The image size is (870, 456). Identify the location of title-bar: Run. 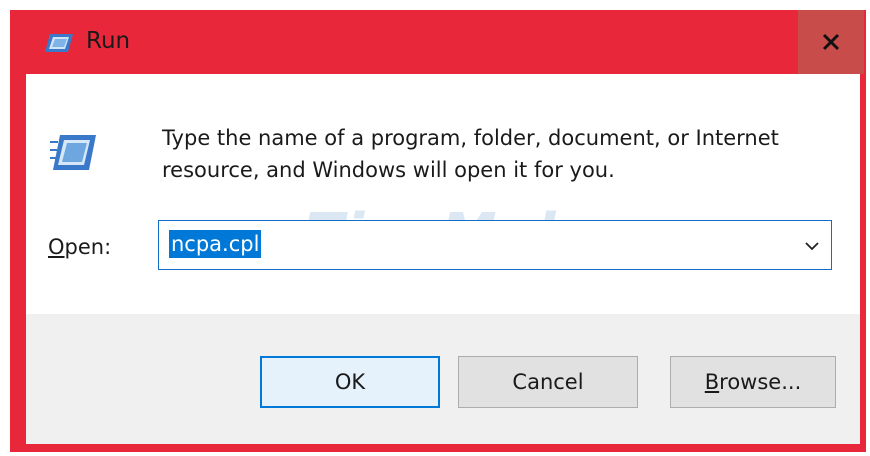
(438, 42).